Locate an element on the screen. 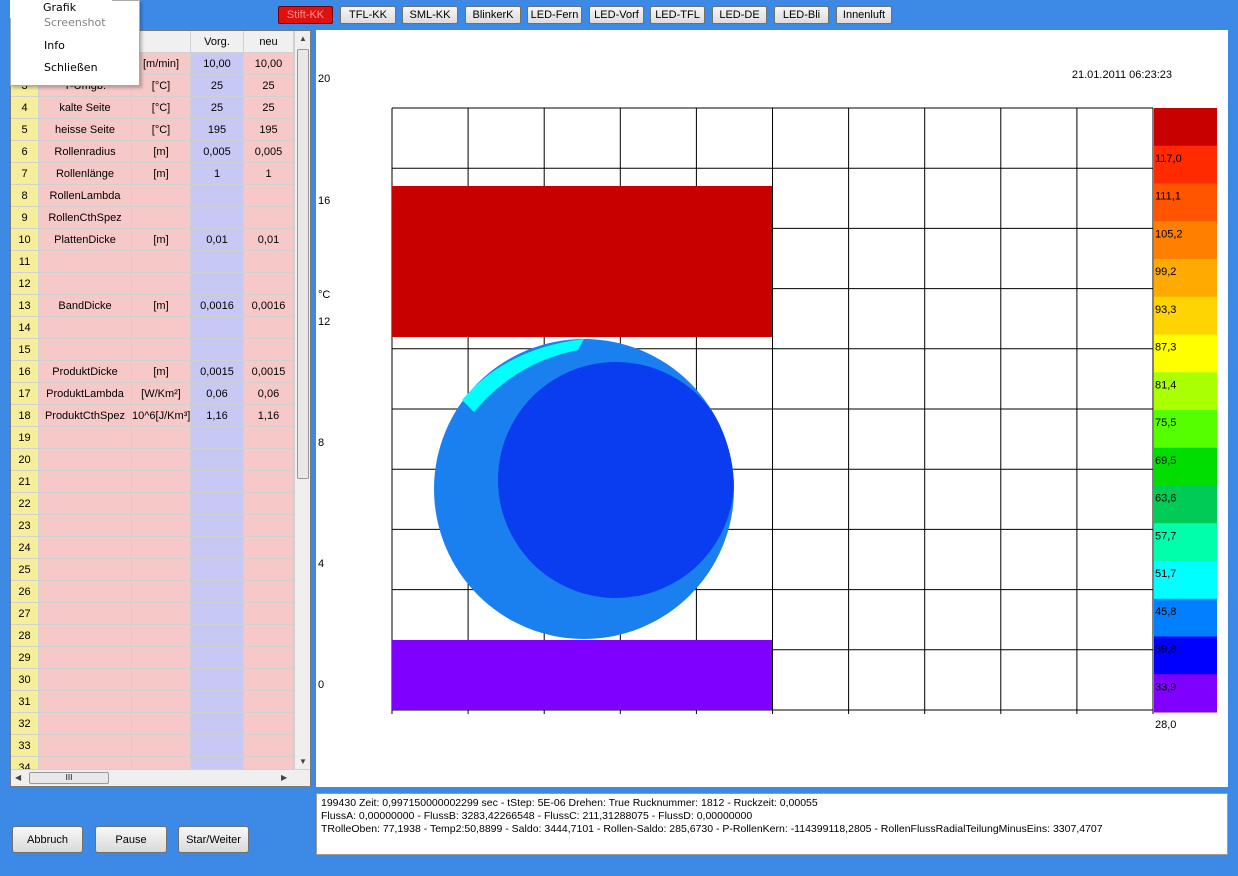 The width and height of the screenshot is (1238, 876). table-row: 30 is located at coordinates (152, 680).